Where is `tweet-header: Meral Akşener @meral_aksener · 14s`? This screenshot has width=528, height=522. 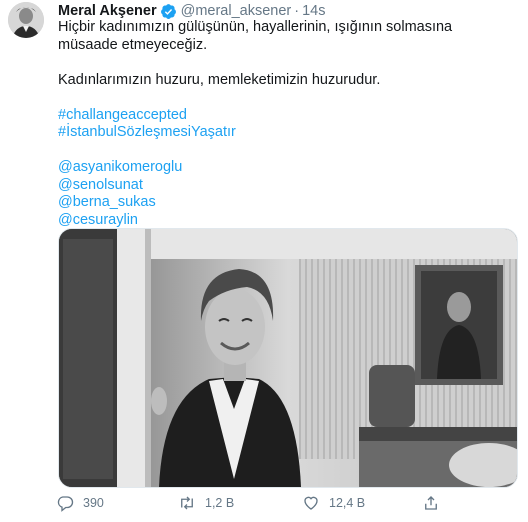 tweet-header: Meral Akşener @meral_aksener · 14s is located at coordinates (191, 11).